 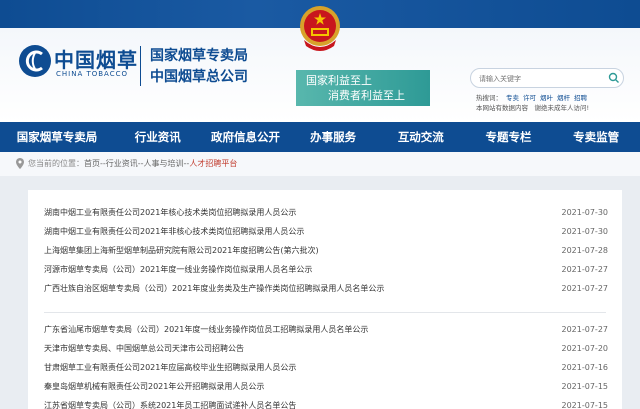 What do you see at coordinates (333, 137) in the screenshot?
I see `nav-item-services: 办事服务` at bounding box center [333, 137].